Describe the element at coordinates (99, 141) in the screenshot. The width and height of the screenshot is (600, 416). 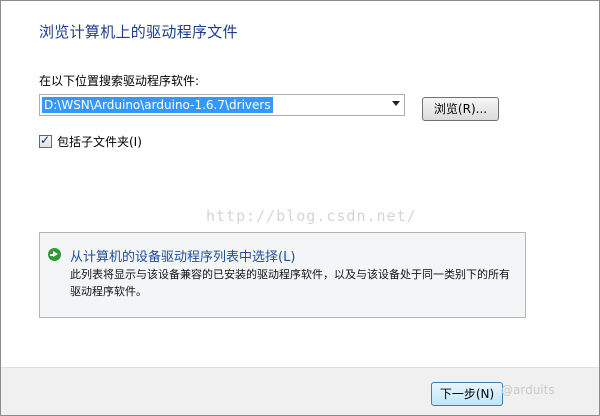
I see `include-subfolders-label: 包括子文件夹(I)` at that location.